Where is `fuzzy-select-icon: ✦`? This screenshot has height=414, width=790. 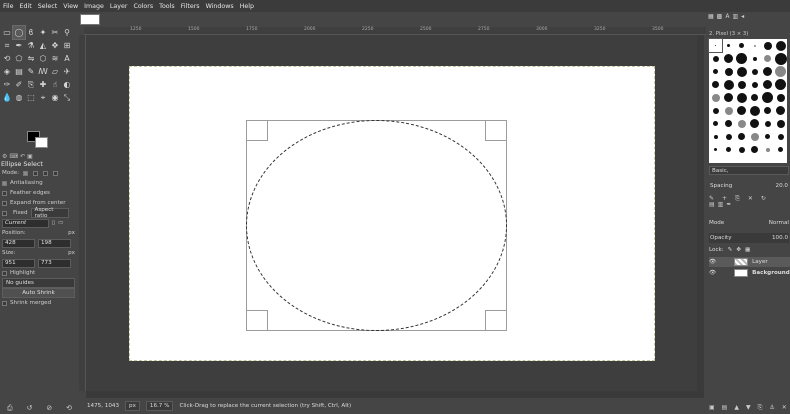
fuzzy-select-icon: ✦ is located at coordinates (43, 32).